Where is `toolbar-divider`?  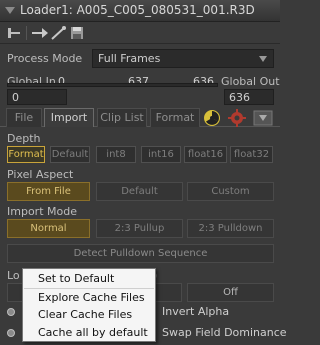
toolbar-divider is located at coordinates (26, 33).